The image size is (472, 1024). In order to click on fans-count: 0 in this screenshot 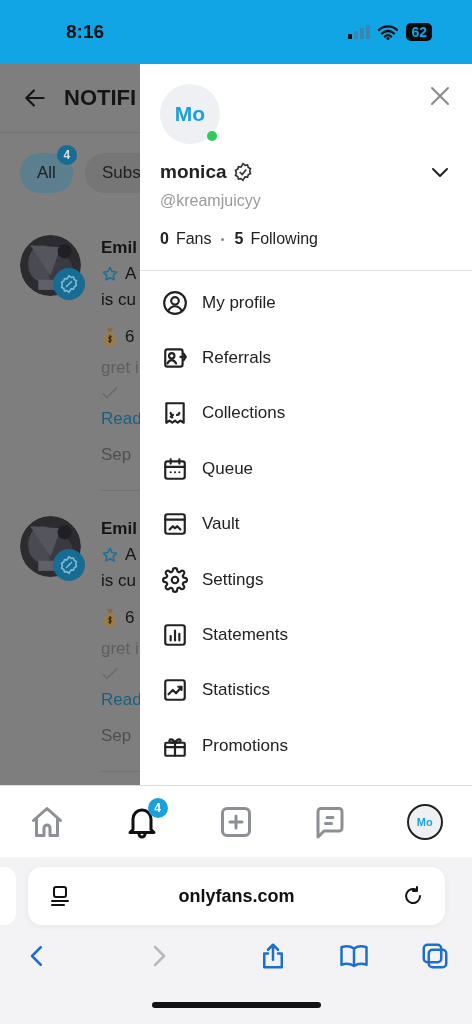, I will do `click(164, 239)`.